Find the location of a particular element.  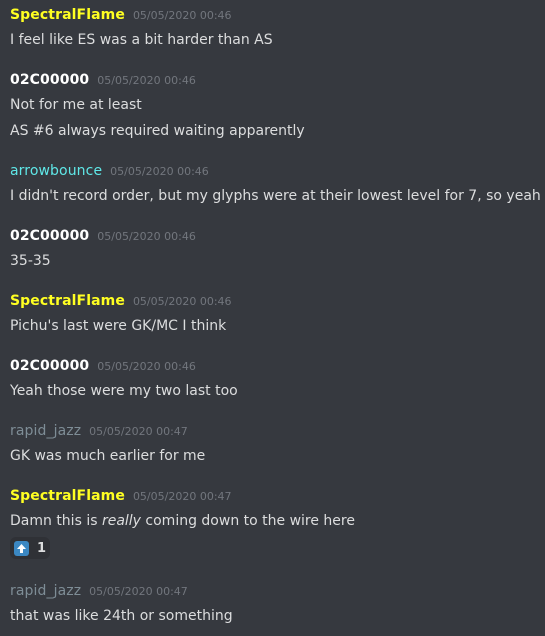

message-header: SpectralFlame 05/05/2020 00:47 is located at coordinates (273, 498).